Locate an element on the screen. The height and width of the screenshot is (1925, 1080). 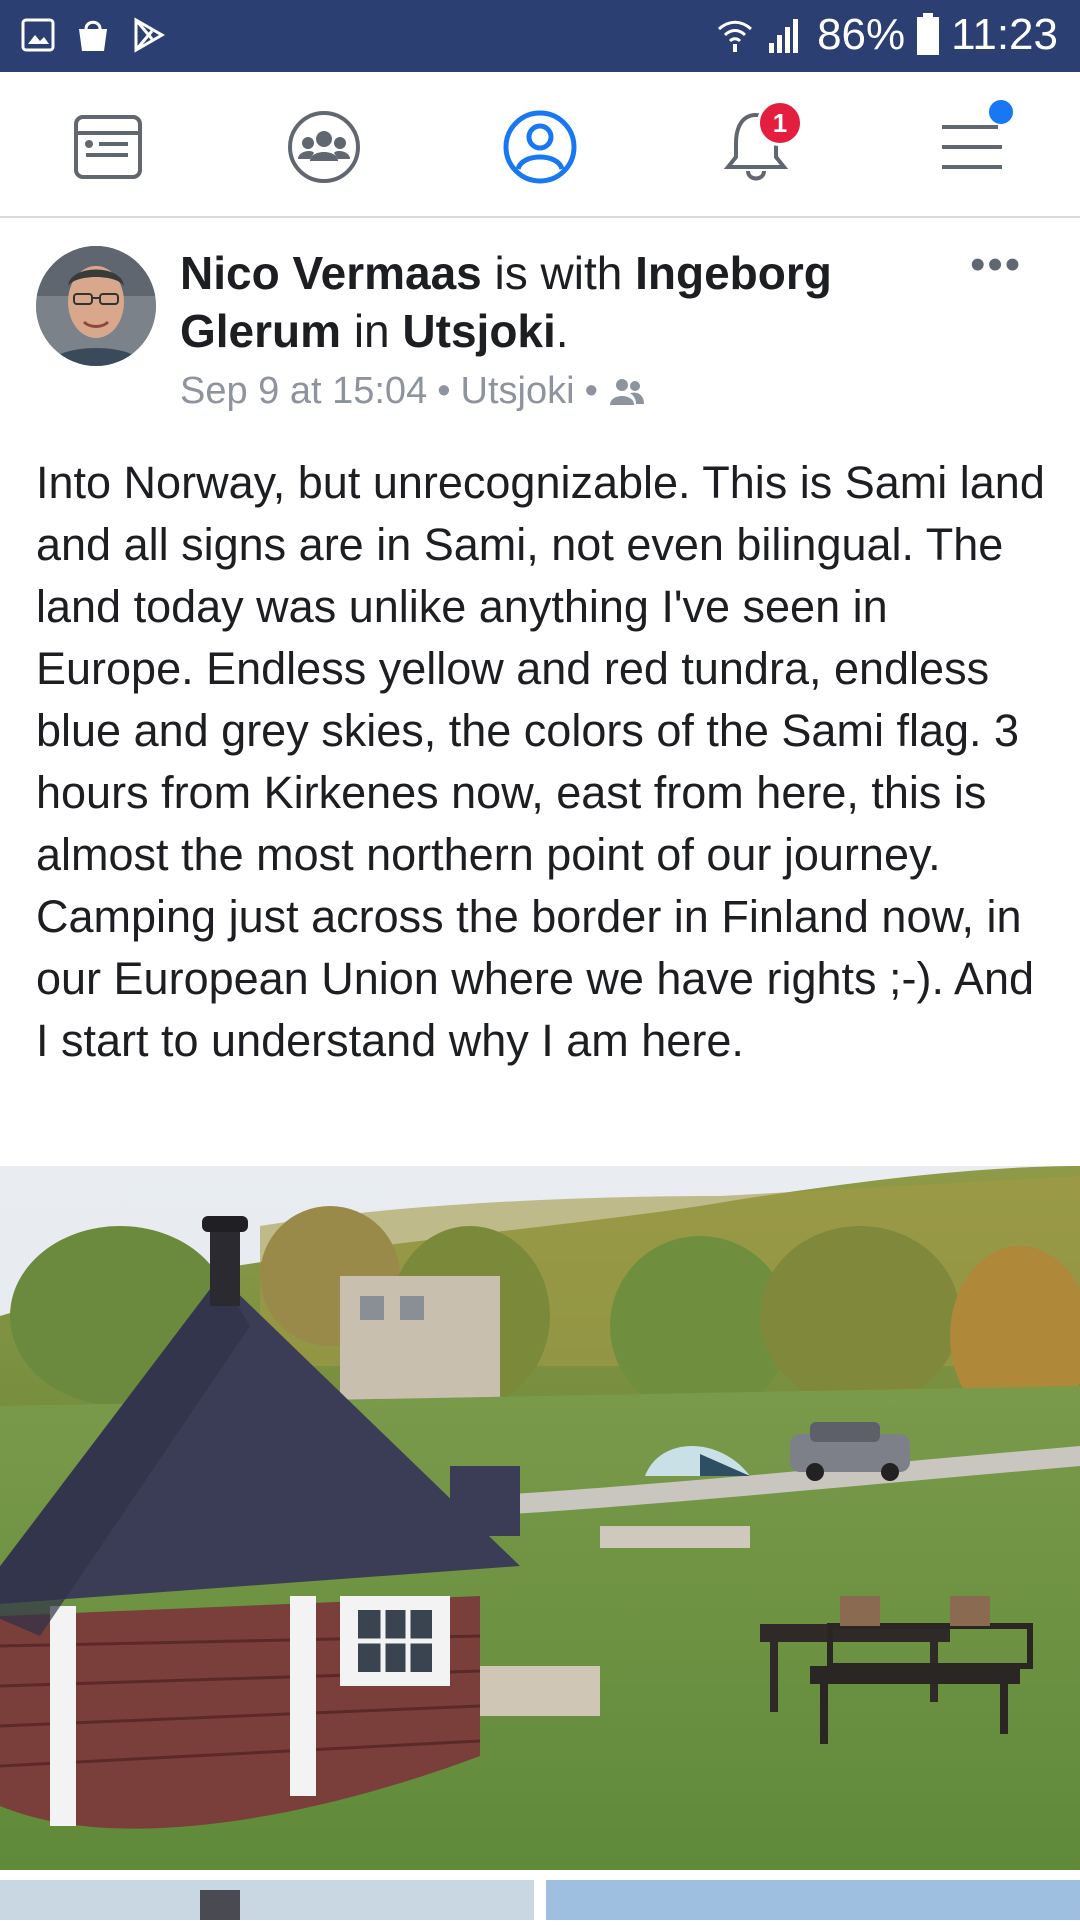
wifi-icon is located at coordinates (735, 36).